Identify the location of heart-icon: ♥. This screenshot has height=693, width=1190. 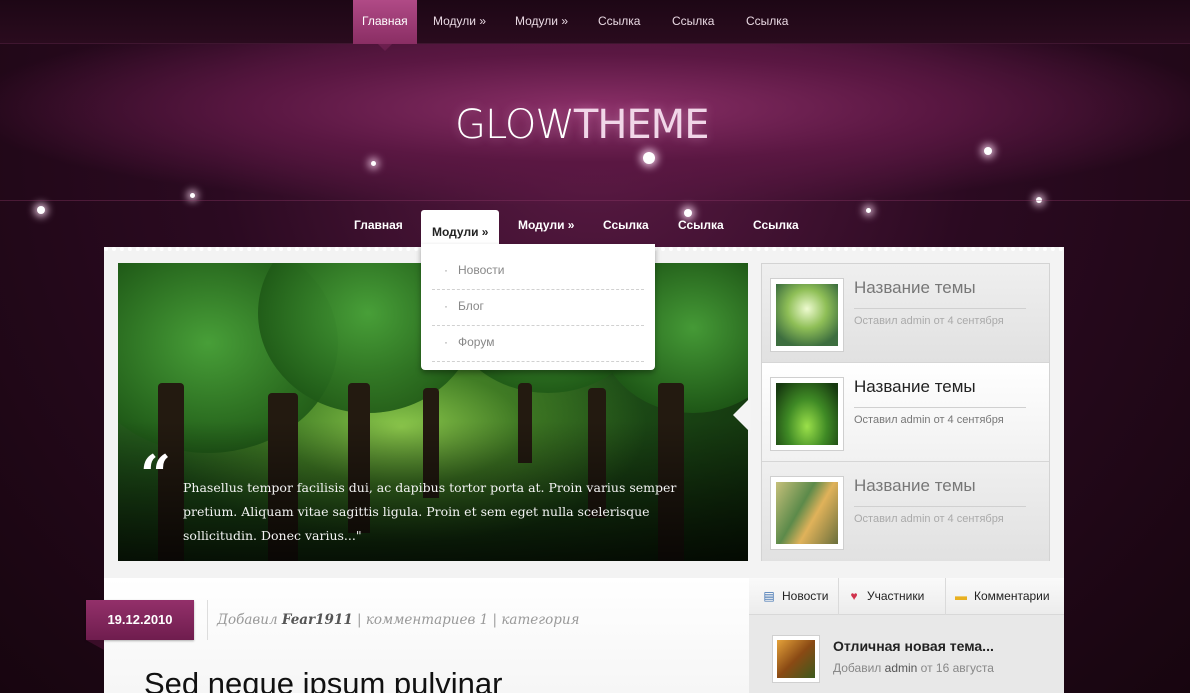
(854, 596).